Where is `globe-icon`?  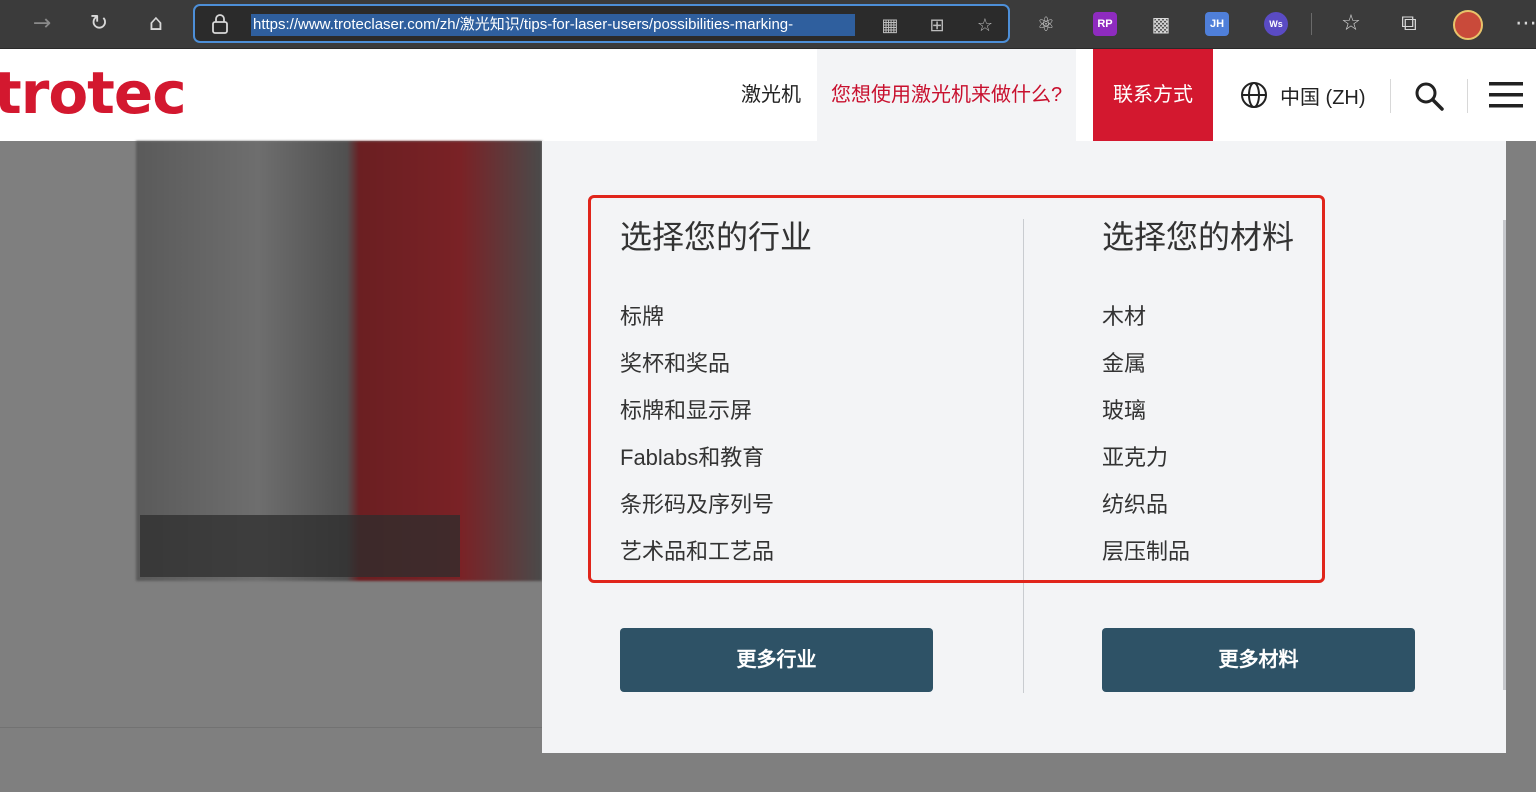
globe-icon is located at coordinates (1254, 95).